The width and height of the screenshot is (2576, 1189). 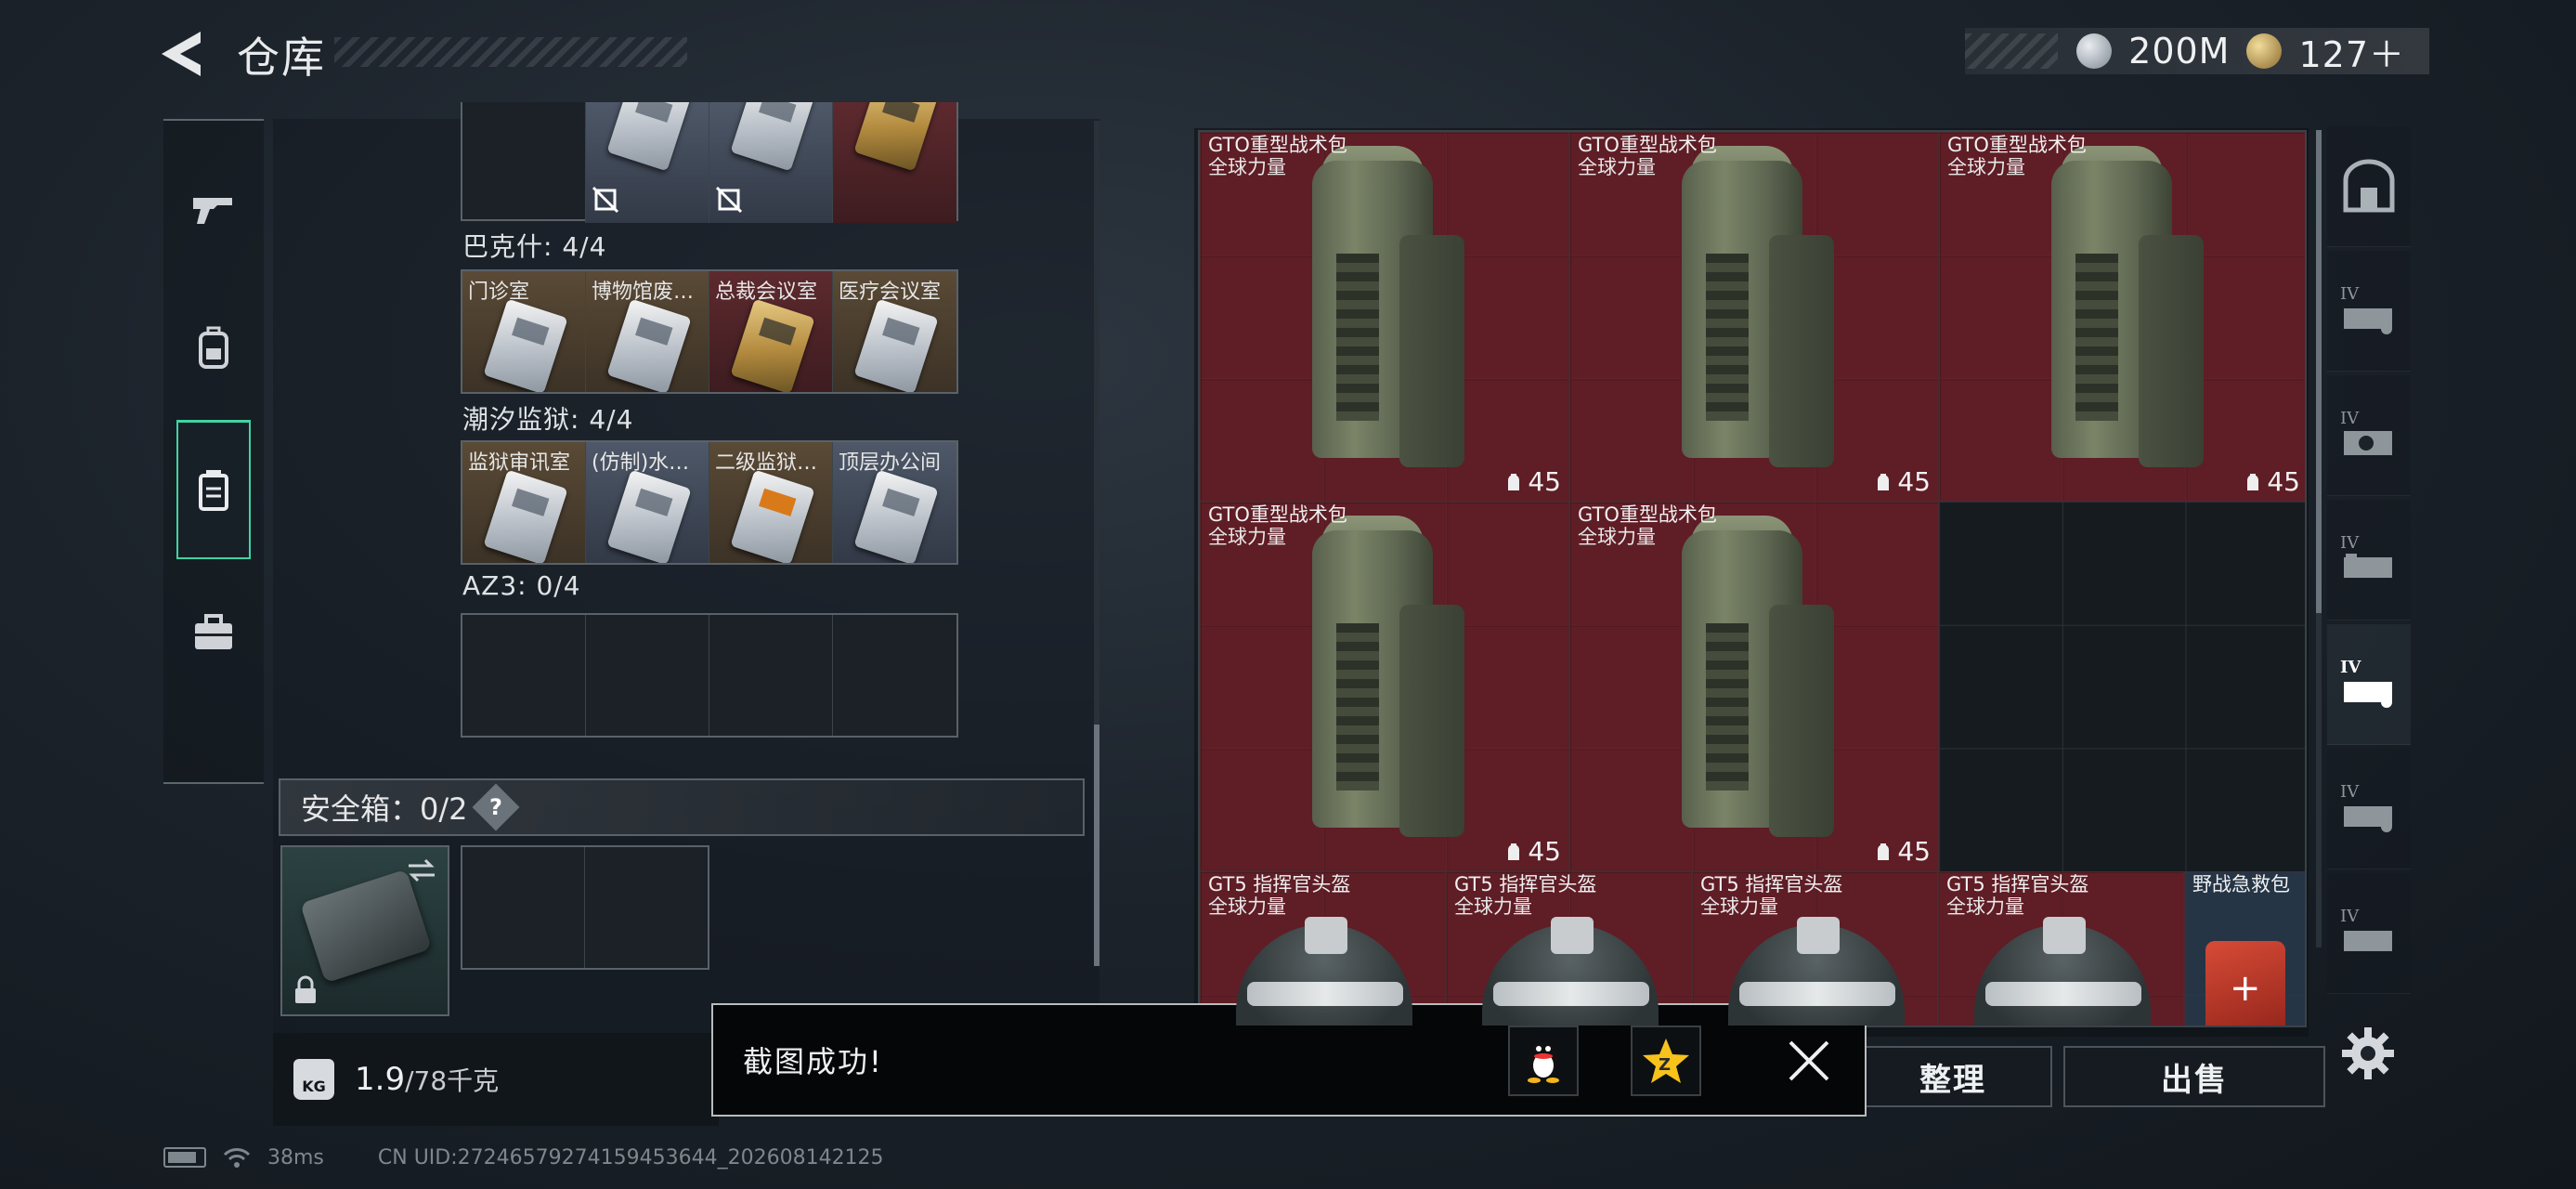 I want to click on safe-box-container, so click(x=364, y=930).